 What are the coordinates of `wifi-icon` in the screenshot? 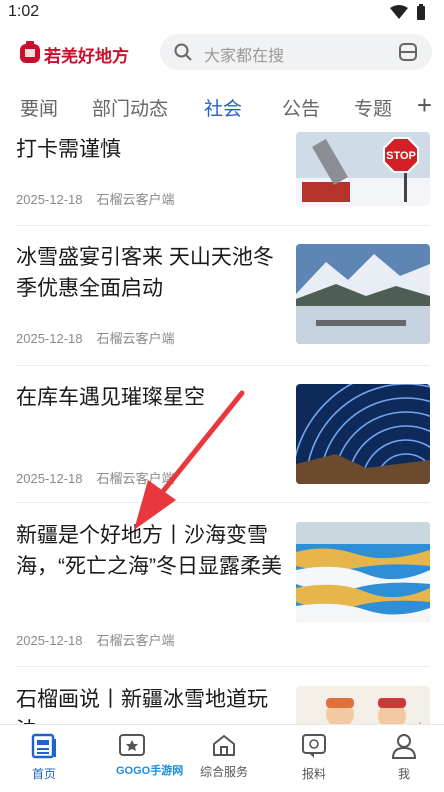 It's located at (399, 12).